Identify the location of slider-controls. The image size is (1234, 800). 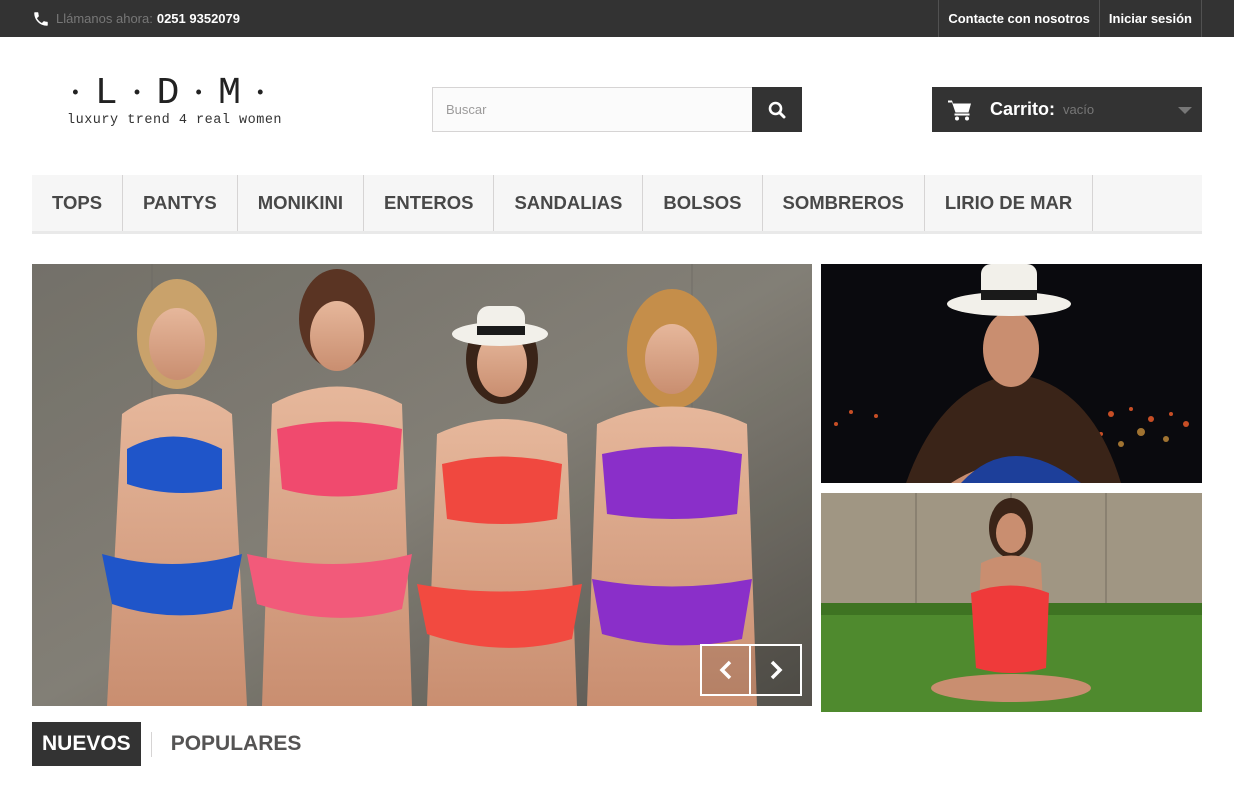
(751, 670).